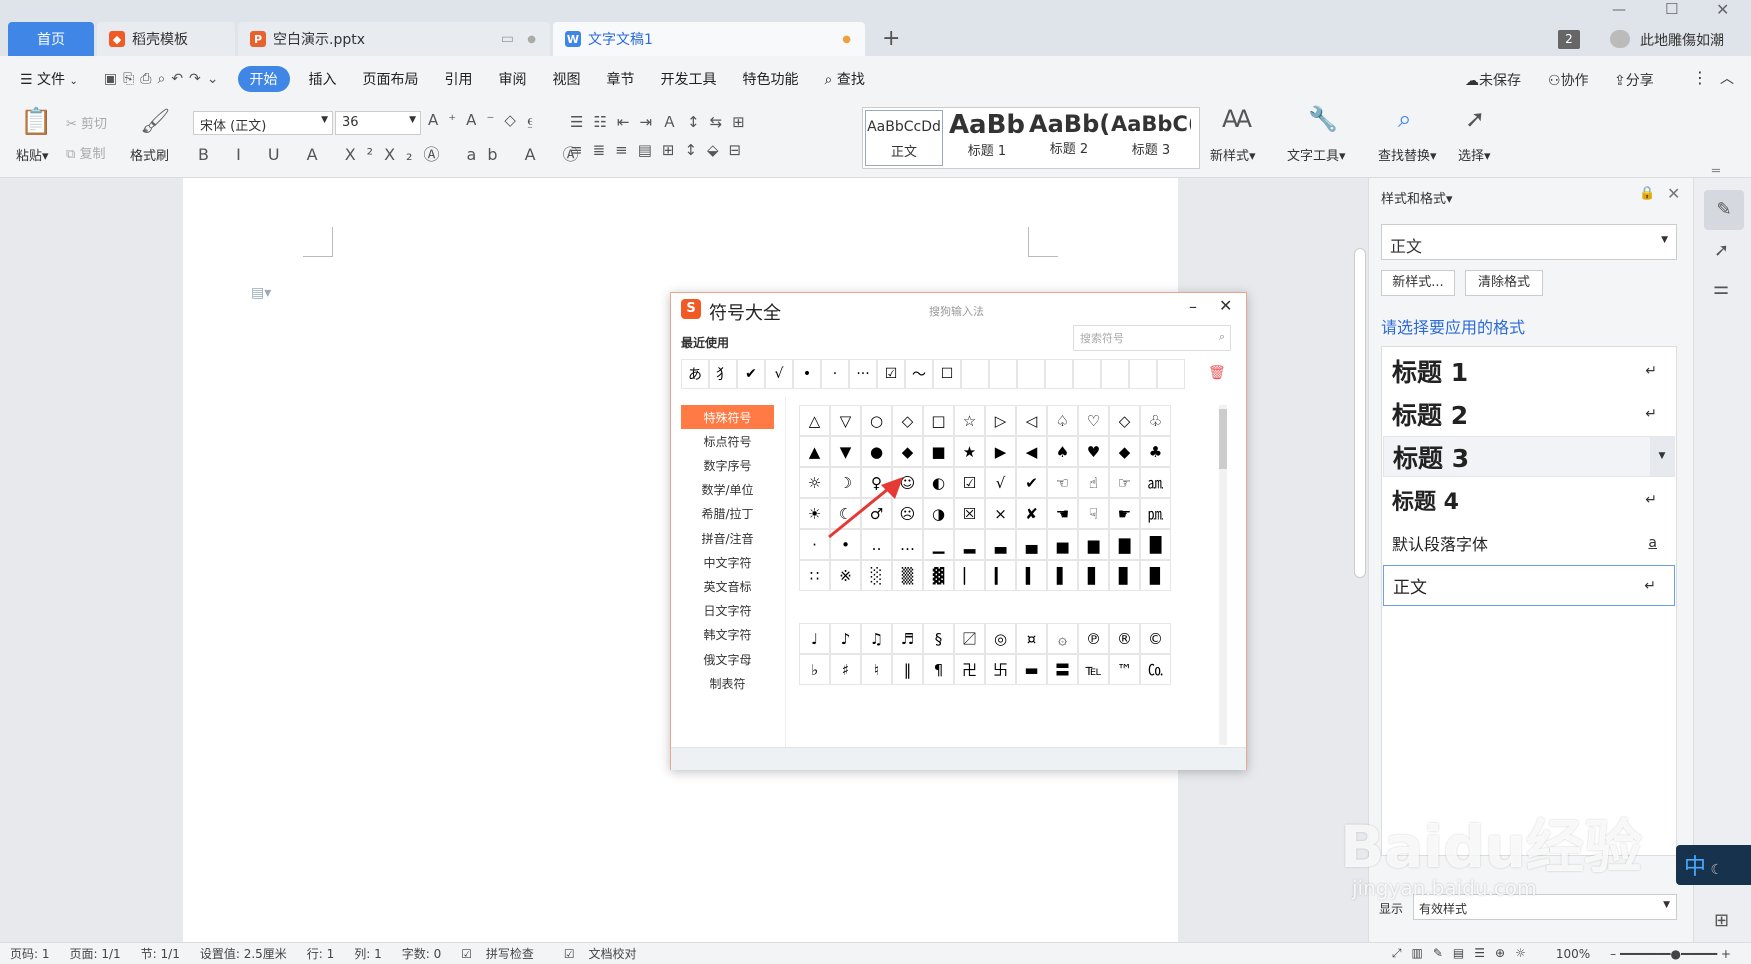 This screenshot has height=964, width=1751. Describe the element at coordinates (727, 611) in the screenshot. I see `symbol-category: 日文字符` at that location.